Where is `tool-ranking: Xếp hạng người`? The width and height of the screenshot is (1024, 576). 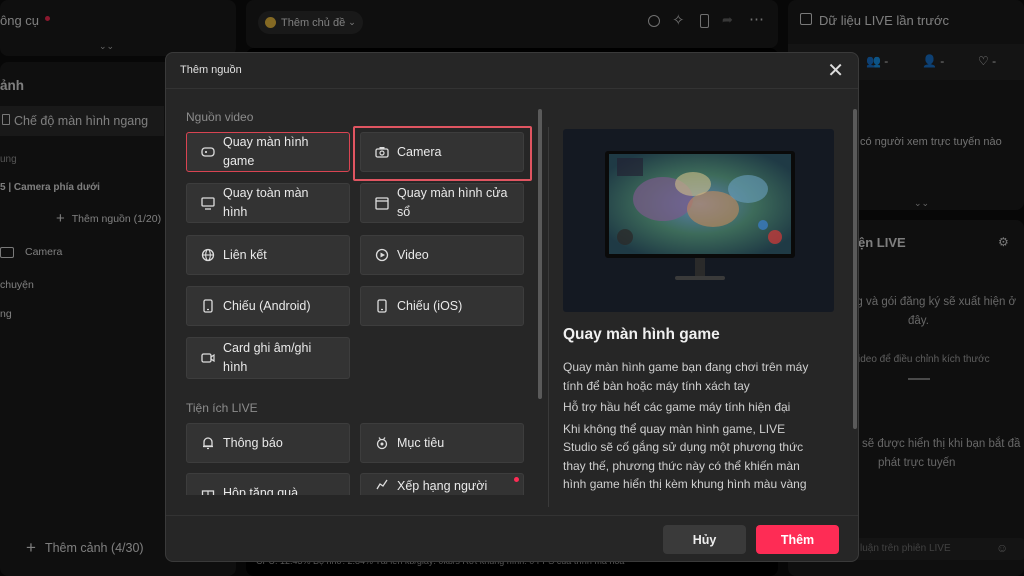
tool-ranking: Xếp hạng người is located at coordinates (442, 484).